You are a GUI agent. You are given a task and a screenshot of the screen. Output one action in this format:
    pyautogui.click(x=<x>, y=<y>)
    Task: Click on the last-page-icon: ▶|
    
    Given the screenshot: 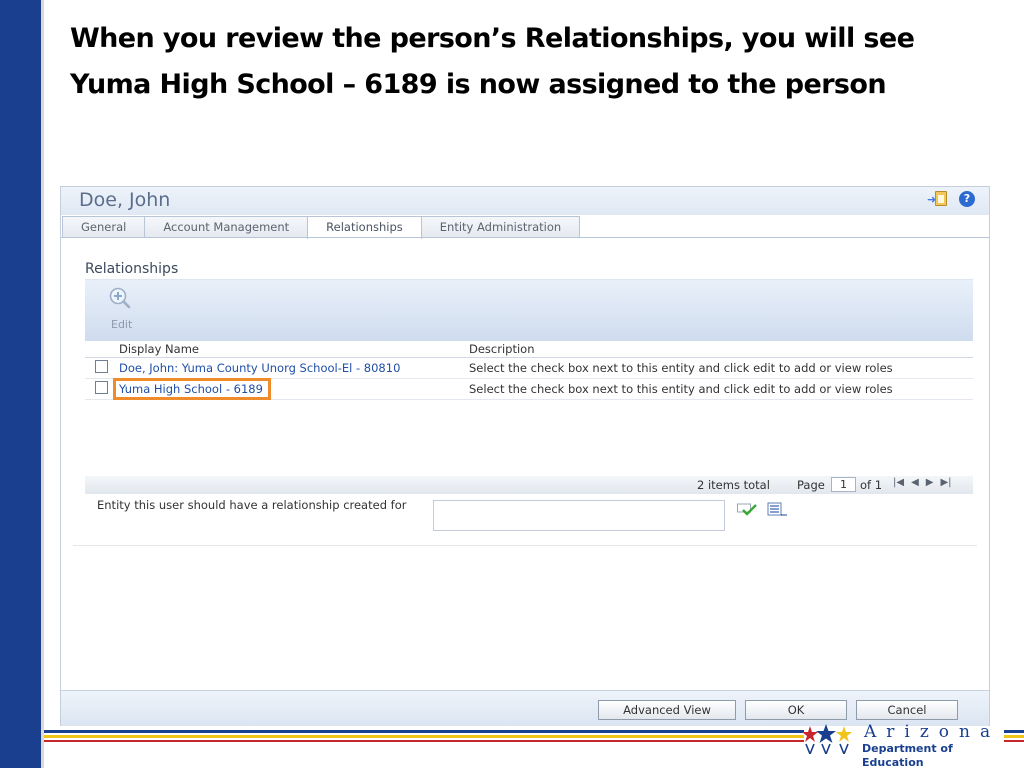 What is the action you would take?
    pyautogui.click(x=945, y=482)
    